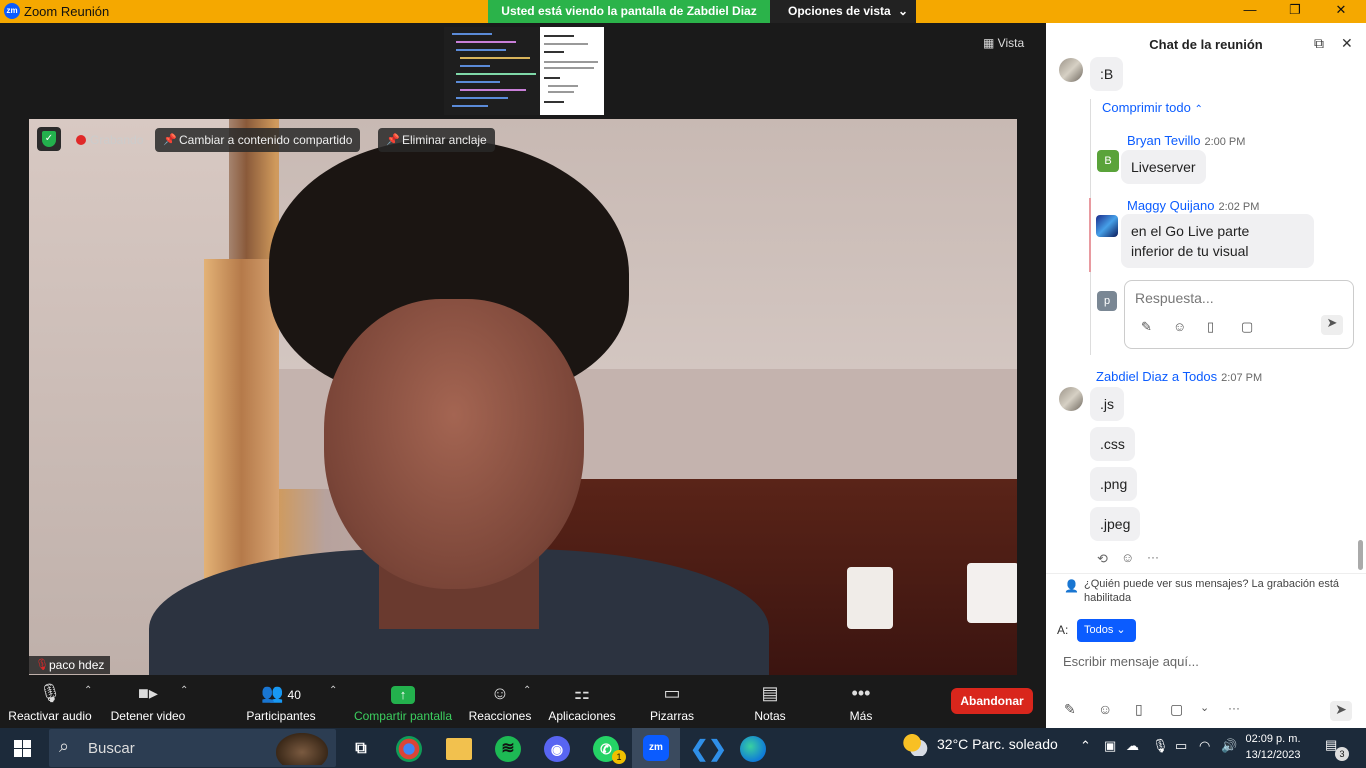 The width and height of the screenshot is (1366, 768). I want to click on whatsapp-badge: 1, so click(619, 757).